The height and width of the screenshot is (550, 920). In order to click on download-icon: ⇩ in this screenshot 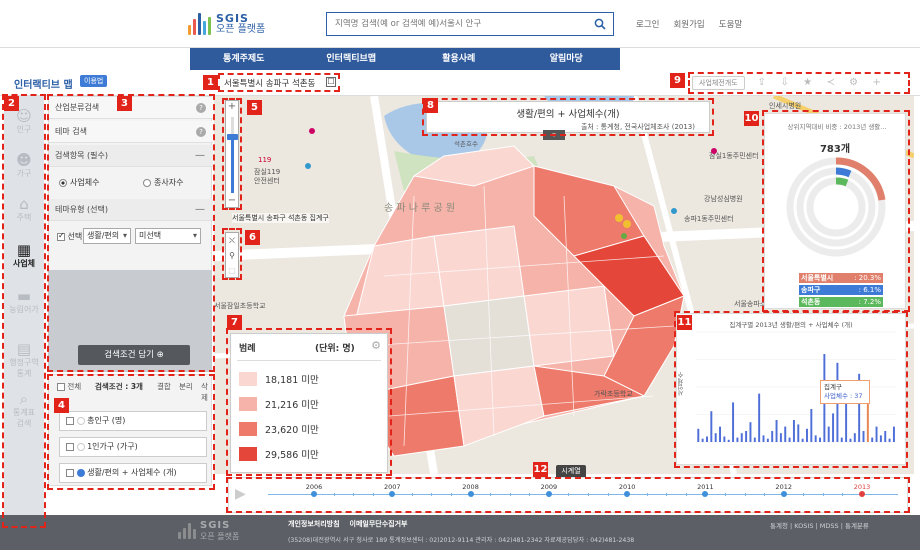, I will do `click(785, 83)`.